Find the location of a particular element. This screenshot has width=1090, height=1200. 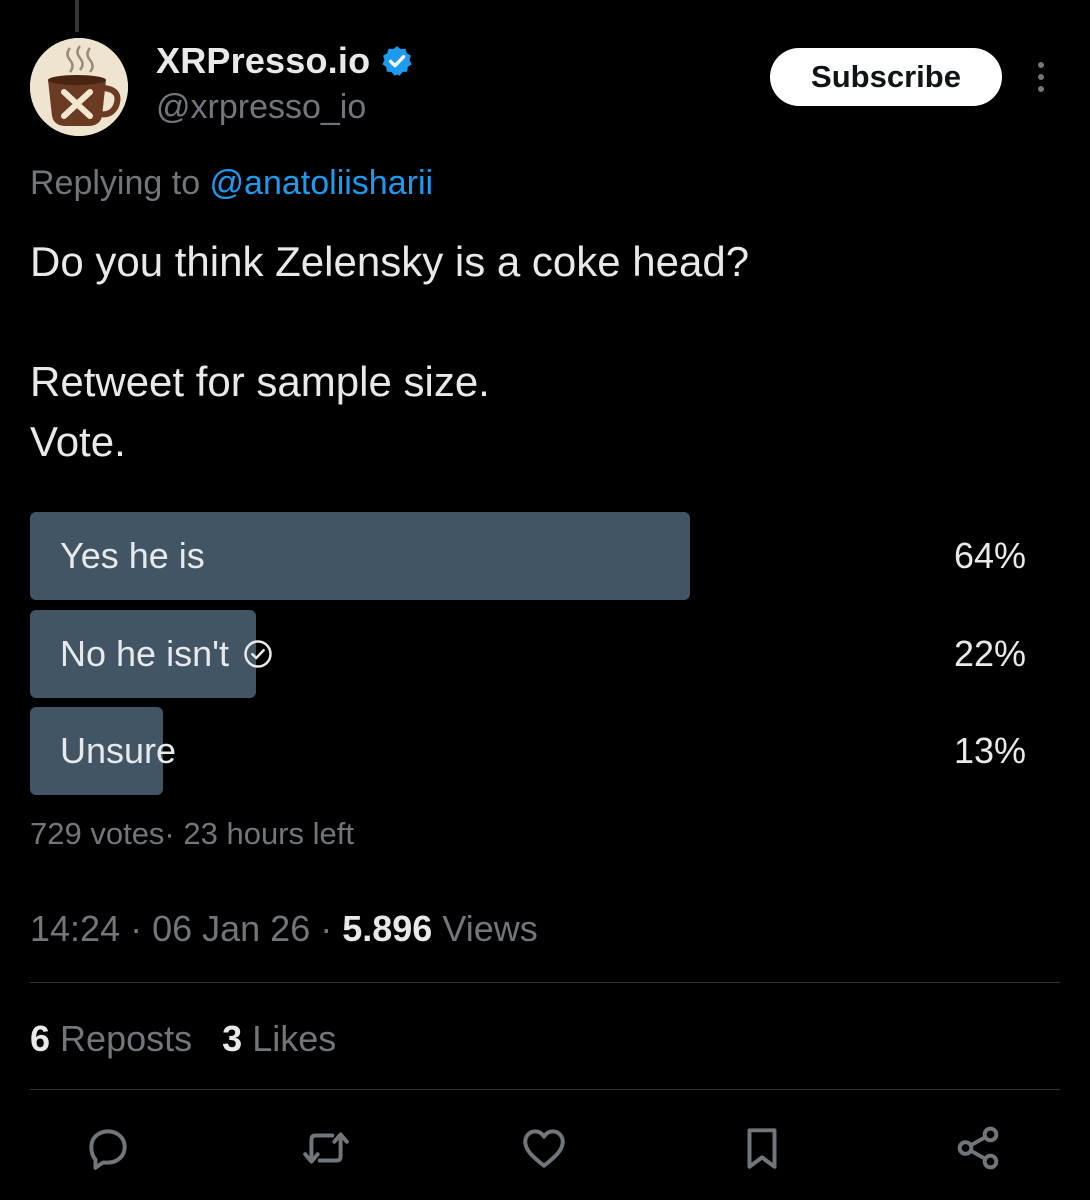

like-button is located at coordinates (544, 1148).